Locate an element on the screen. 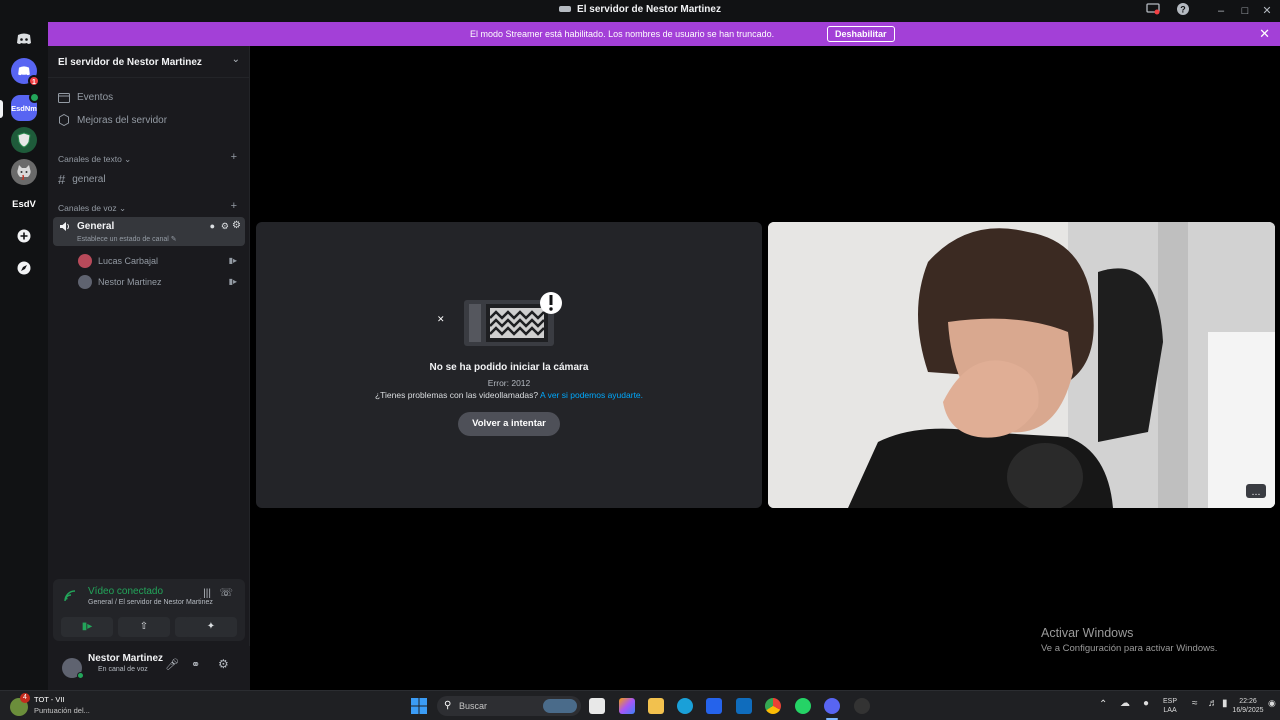  broken-camera-illustration: ✕ is located at coordinates (499, 319).